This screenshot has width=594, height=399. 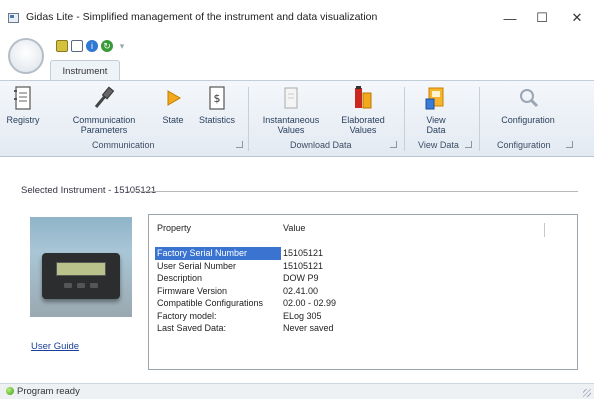 I want to click on status-text: Program ready, so click(x=48, y=391).